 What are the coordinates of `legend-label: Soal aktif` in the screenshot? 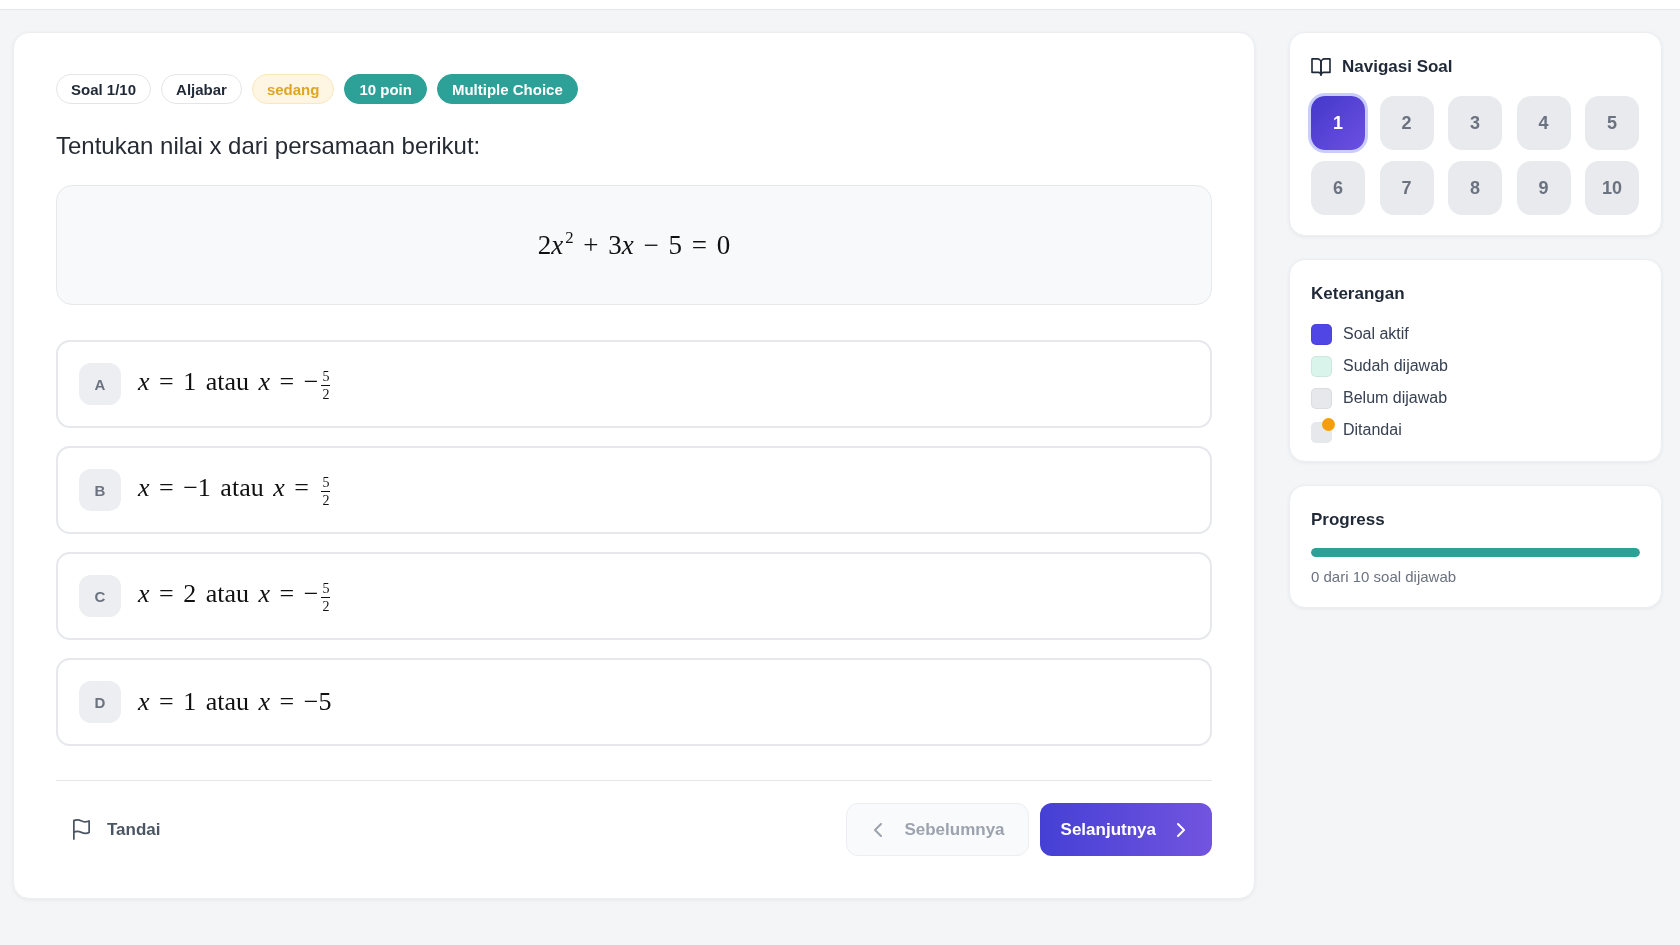 It's located at (1376, 334).